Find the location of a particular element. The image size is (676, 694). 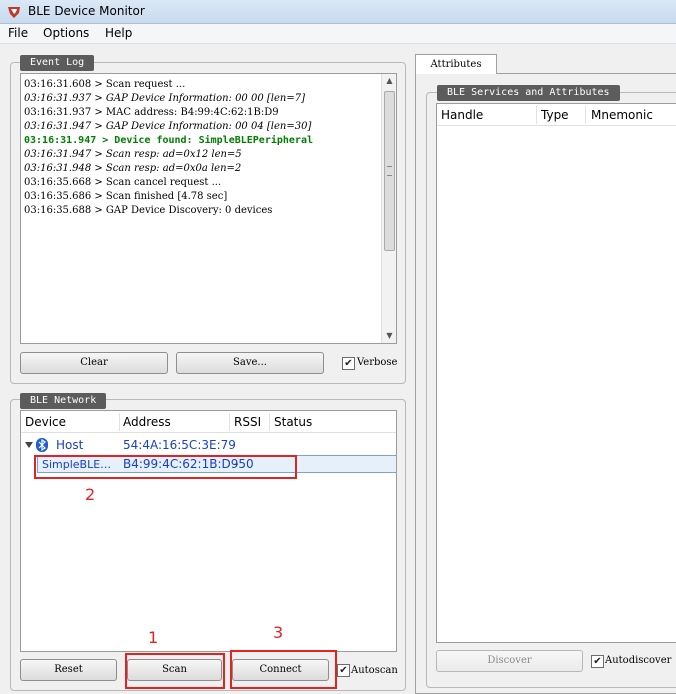

device-list-header: Device Address RSSI Status is located at coordinates (208, 422).